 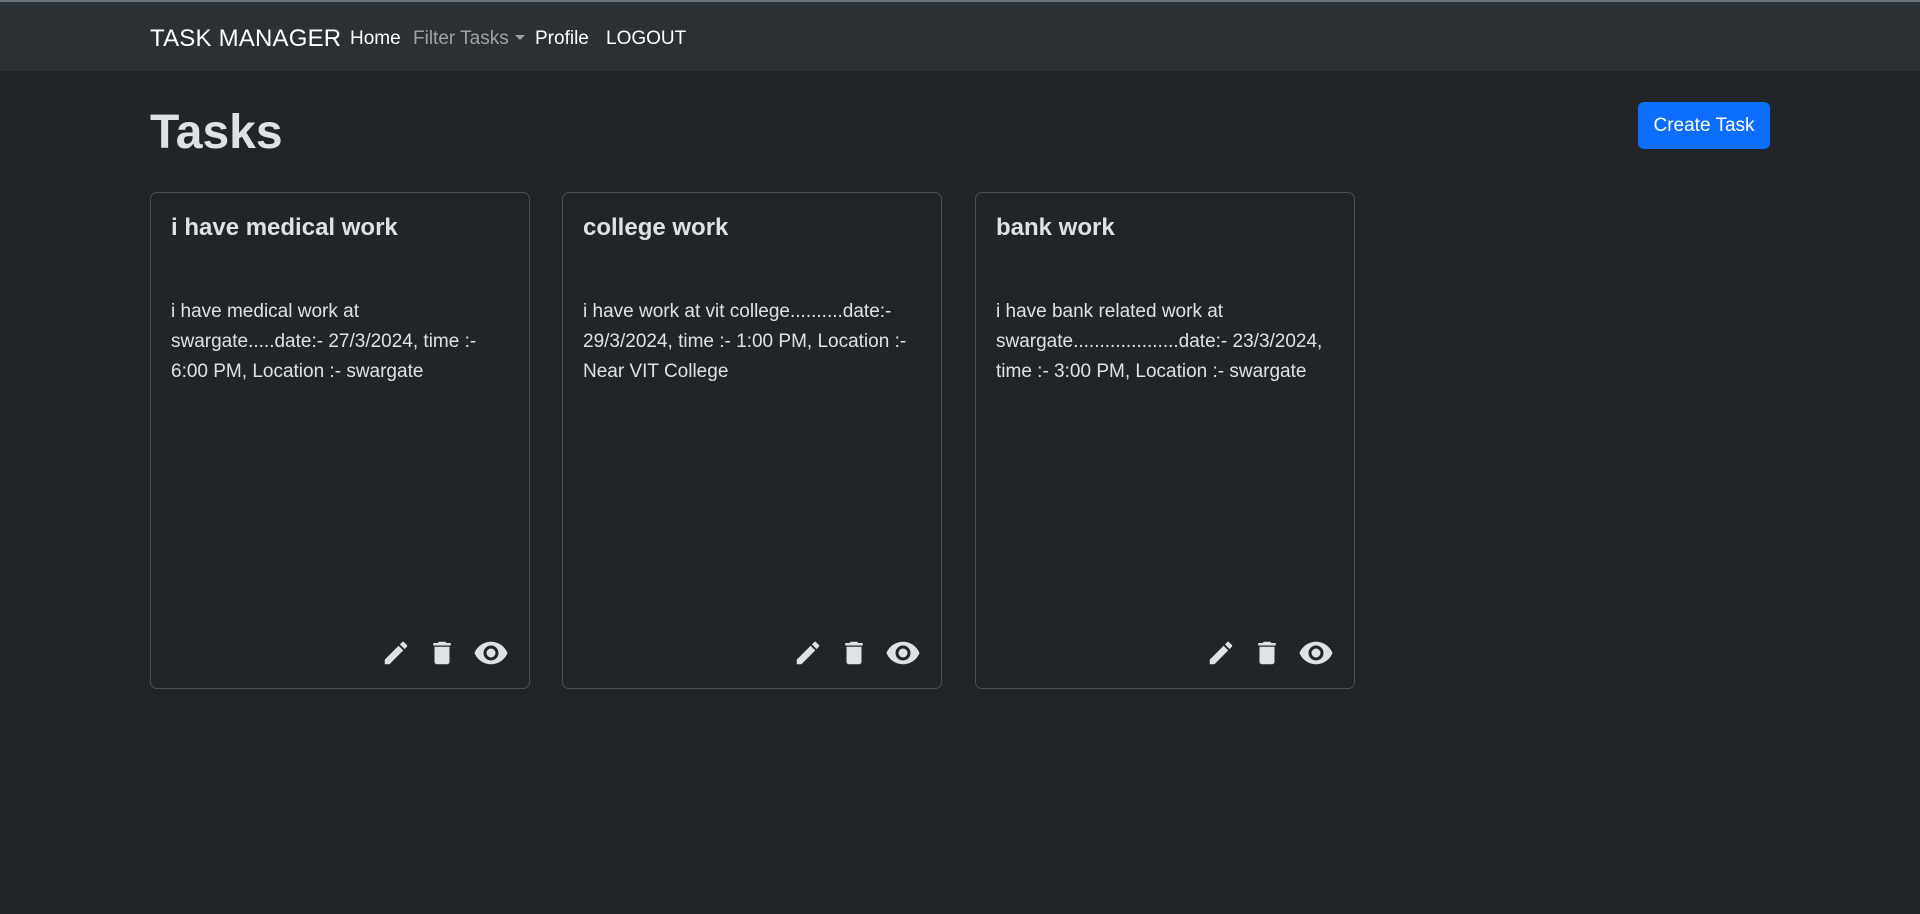 What do you see at coordinates (656, 227) in the screenshot?
I see `task-card-title: college work` at bounding box center [656, 227].